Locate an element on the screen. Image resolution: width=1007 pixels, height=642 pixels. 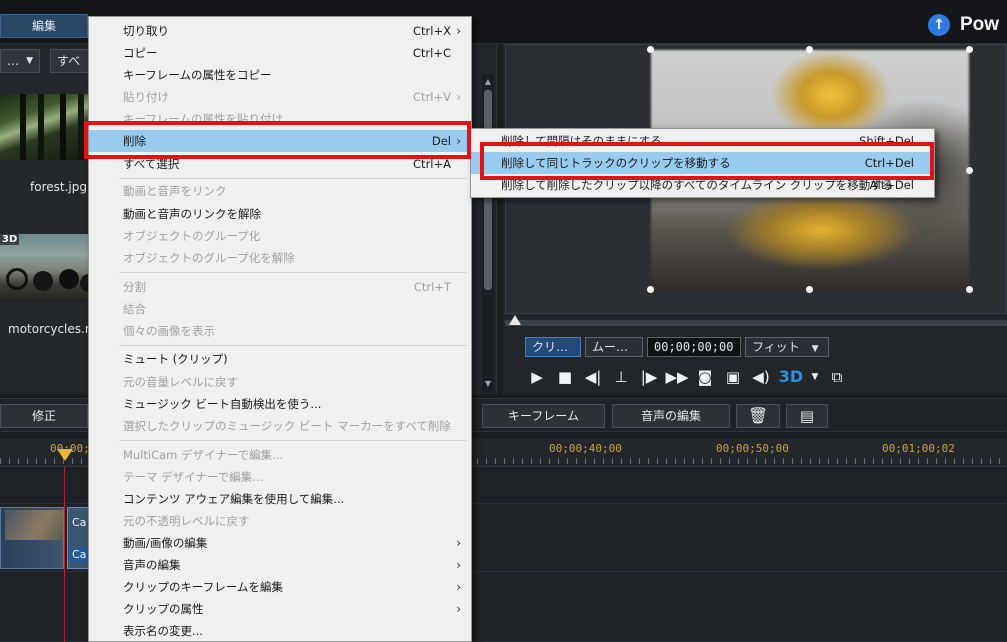
library-view-dropdown: … ▼ is located at coordinates (20, 61).